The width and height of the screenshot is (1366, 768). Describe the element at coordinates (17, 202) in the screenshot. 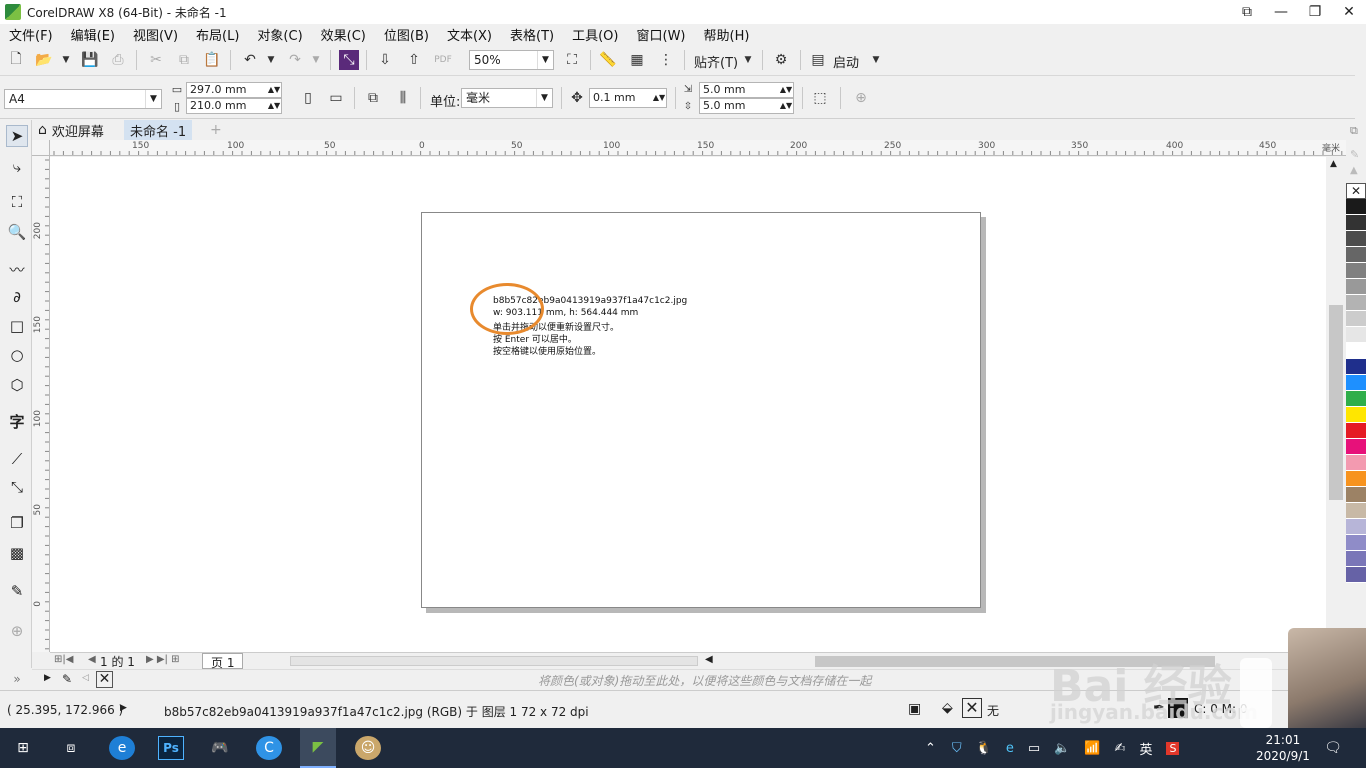

I see `crop-tool-icon: ⛶` at that location.